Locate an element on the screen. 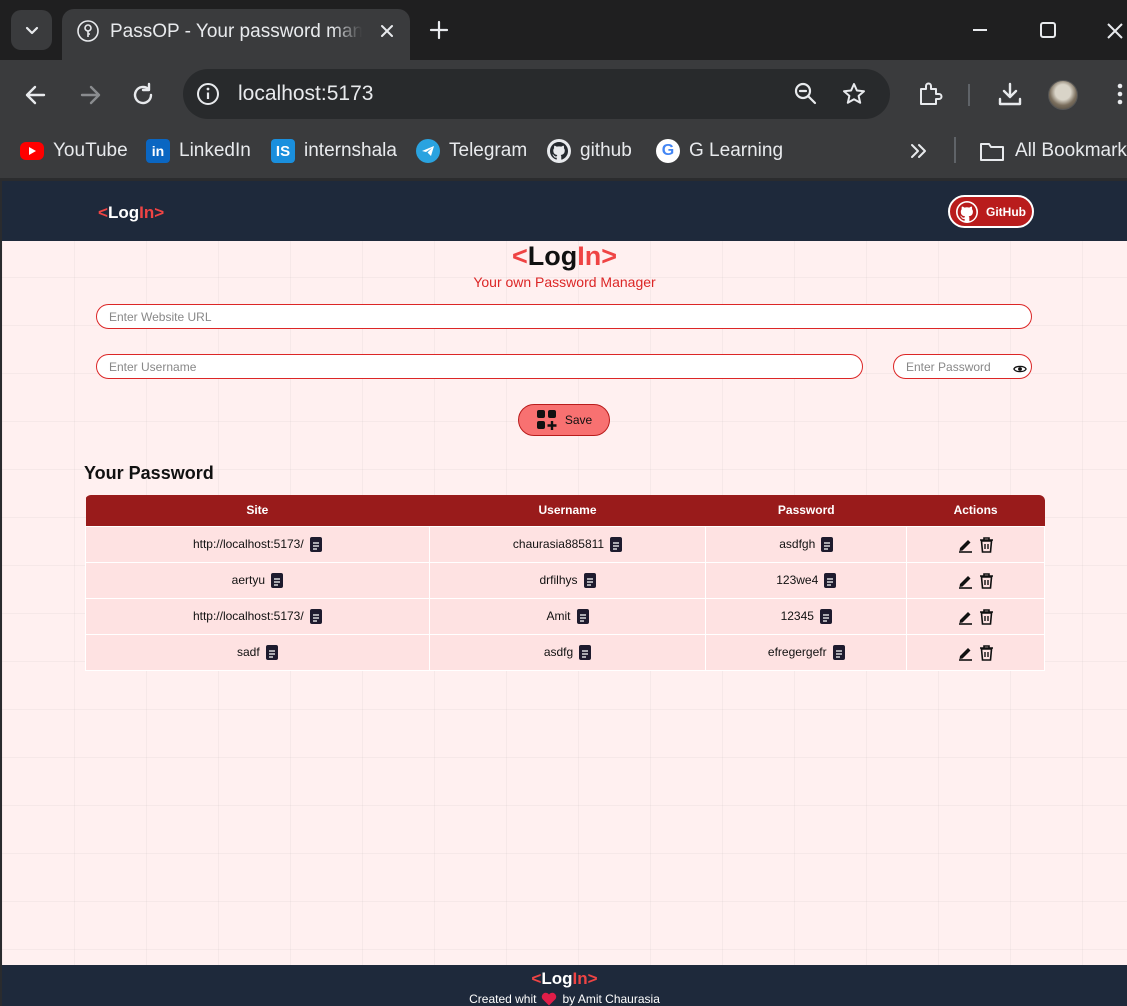  eye-icon is located at coordinates (1020, 369).